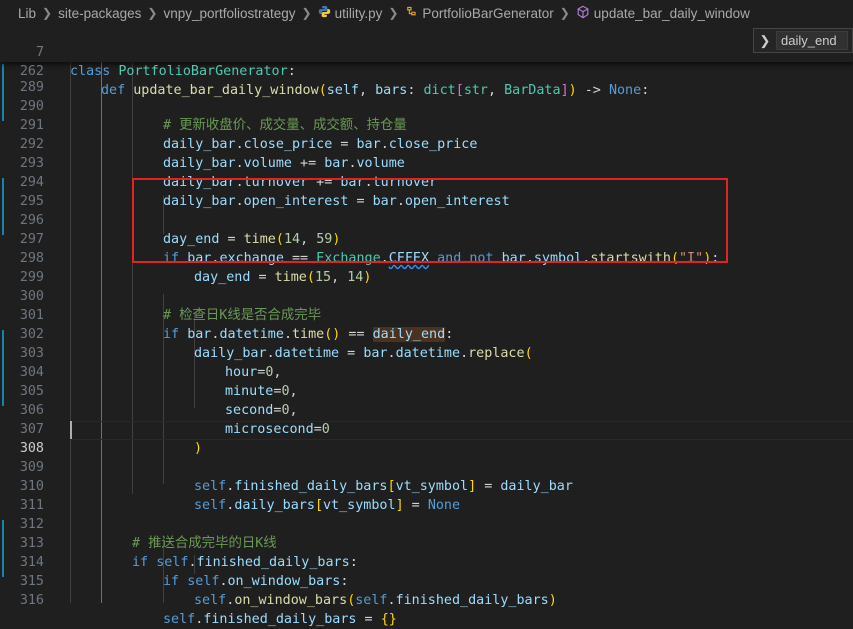  I want to click on breadcrumb-item-utility-py: utility.py, so click(359, 13).